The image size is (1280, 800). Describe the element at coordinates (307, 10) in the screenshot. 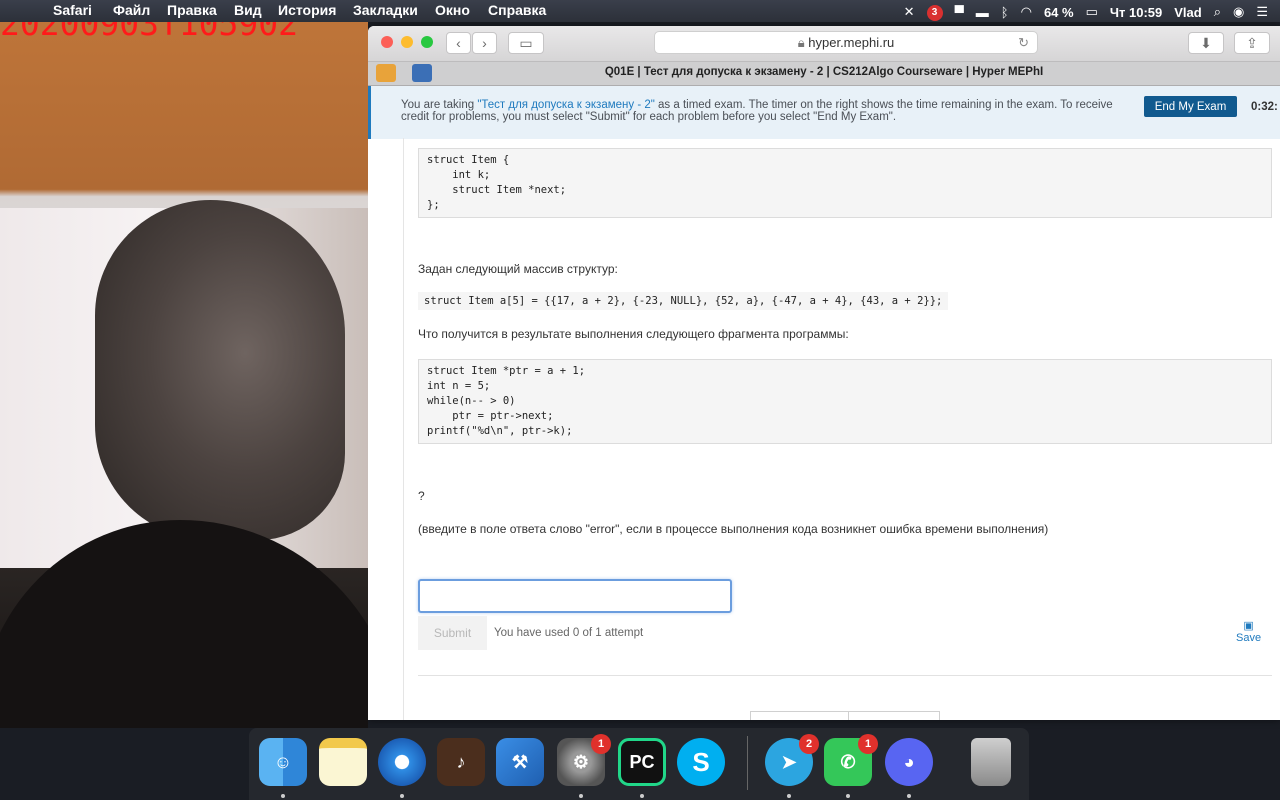

I see `menu-history: История` at that location.